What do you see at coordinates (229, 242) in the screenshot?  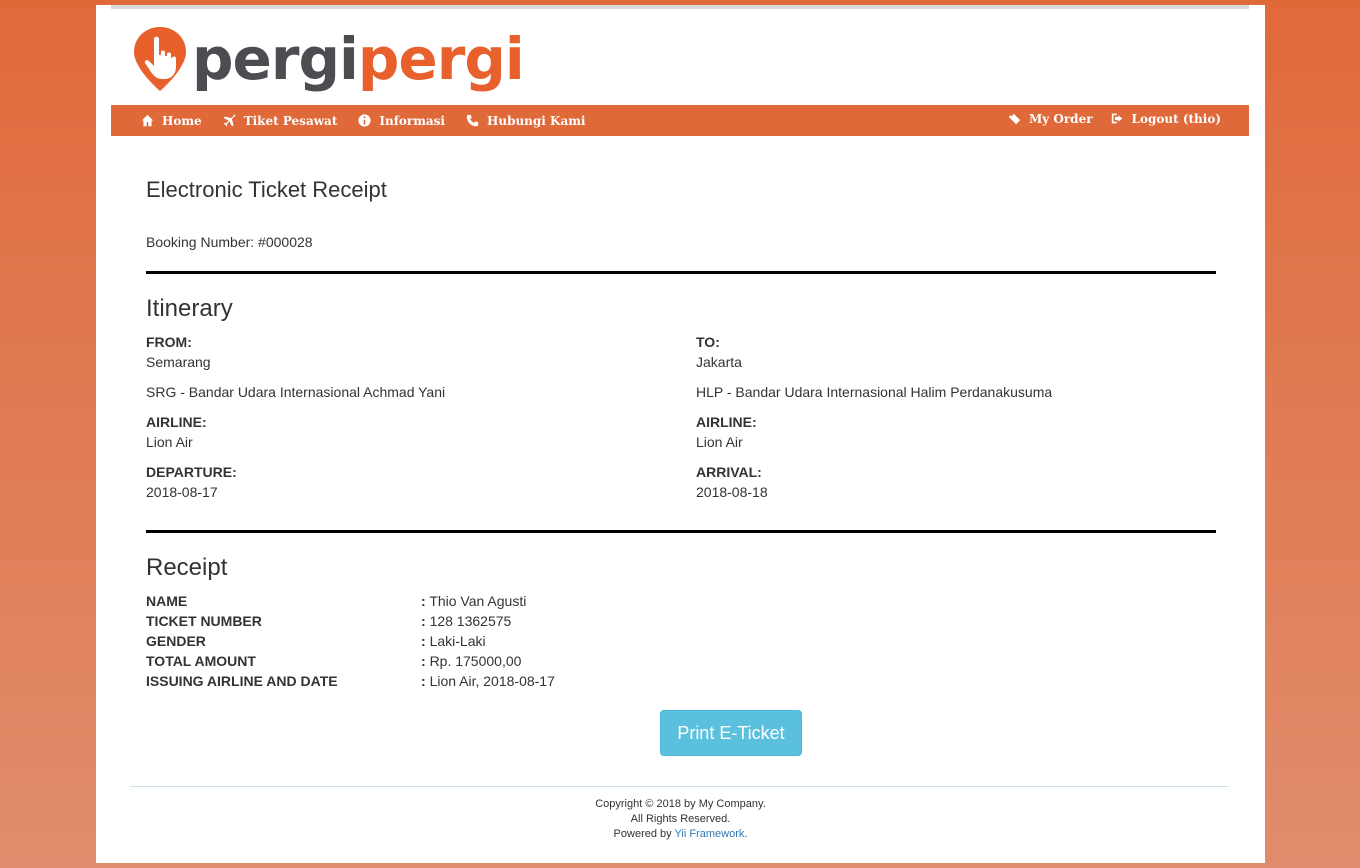 I see `booking-number: Booking Number: #000028` at bounding box center [229, 242].